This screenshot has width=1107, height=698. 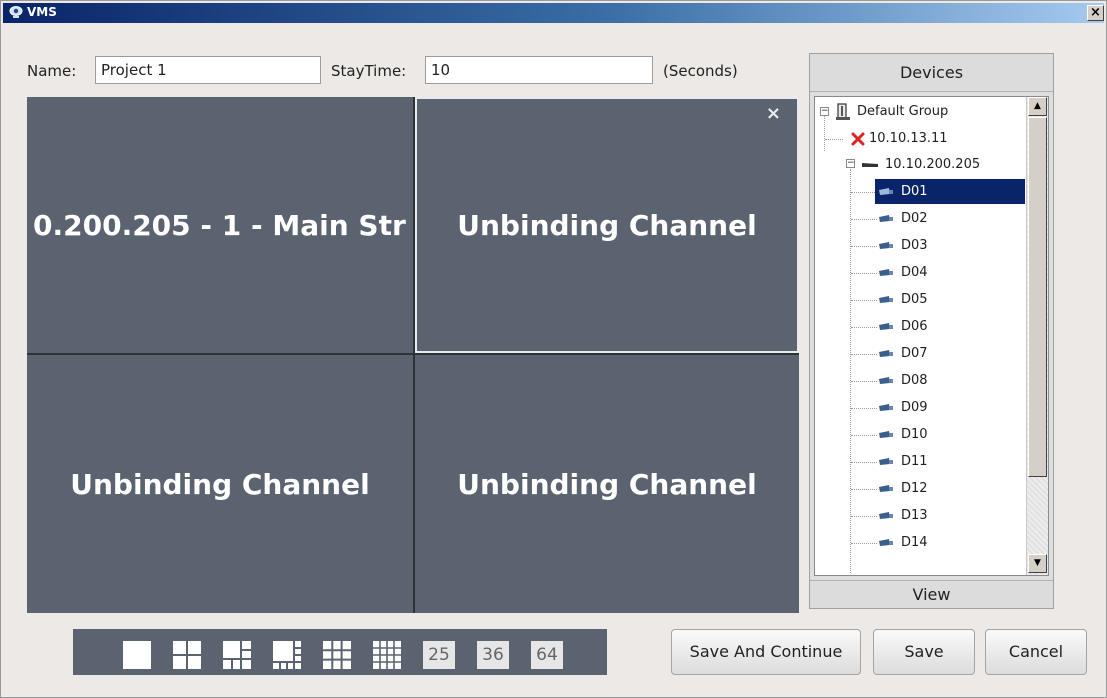 What do you see at coordinates (387, 655) in the screenshot?
I see `layout-4x4-icon` at bounding box center [387, 655].